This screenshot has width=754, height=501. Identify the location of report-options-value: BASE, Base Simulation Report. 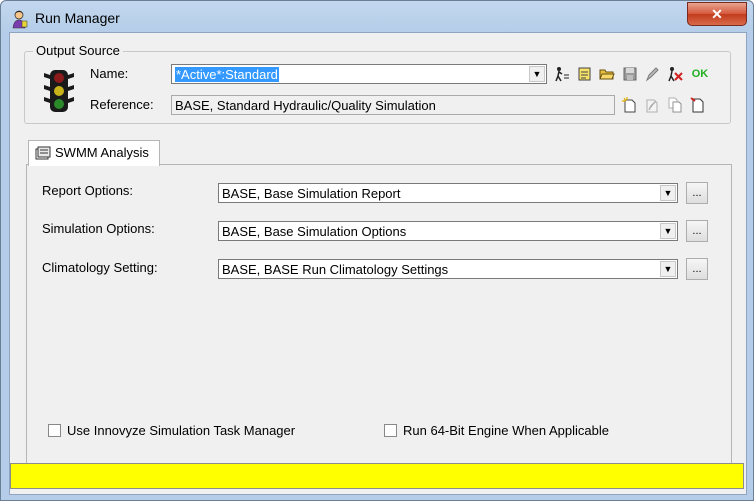
(311, 193).